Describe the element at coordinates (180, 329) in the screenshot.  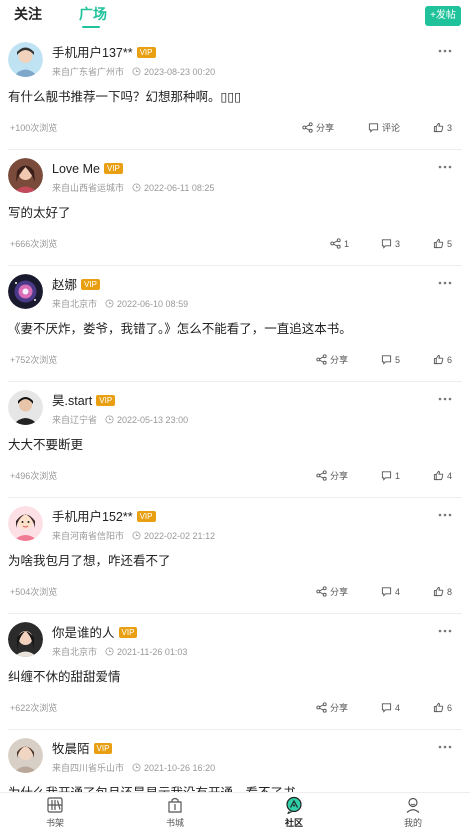
I see `post-content: 《妻不厌炸，娄爷，我错了。》怎么不能看了，一直追这本书。` at that location.